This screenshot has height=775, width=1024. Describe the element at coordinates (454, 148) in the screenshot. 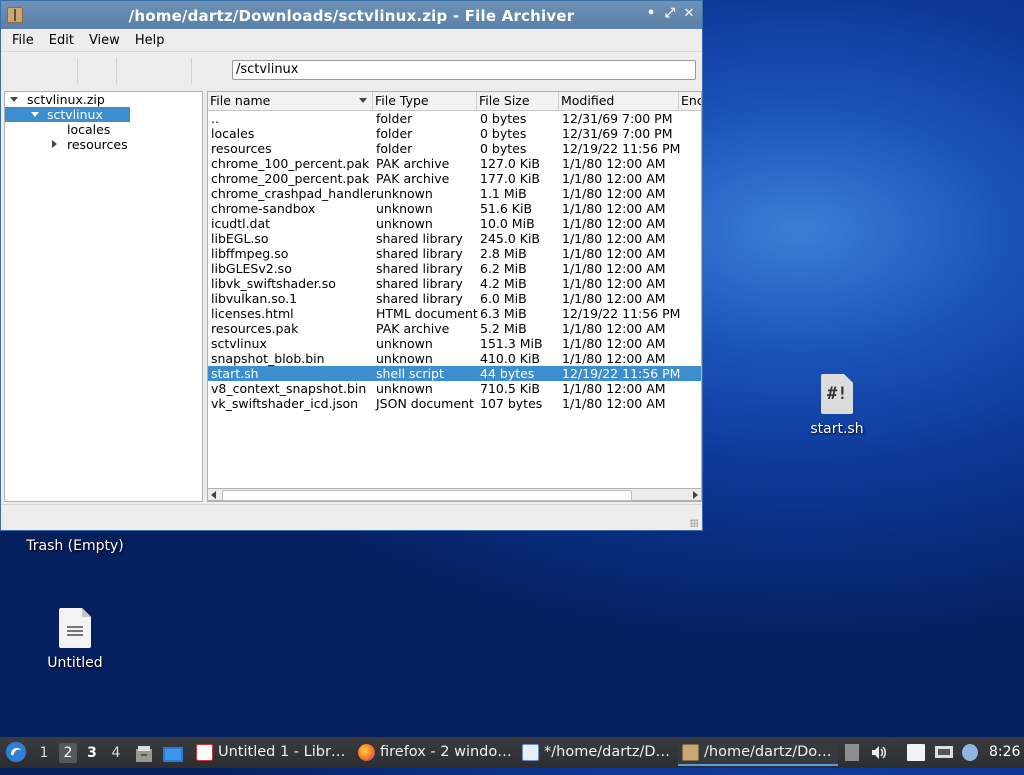

I see `table-row: resources folder 0 bytes 12/19/22 11:56 PM` at that location.